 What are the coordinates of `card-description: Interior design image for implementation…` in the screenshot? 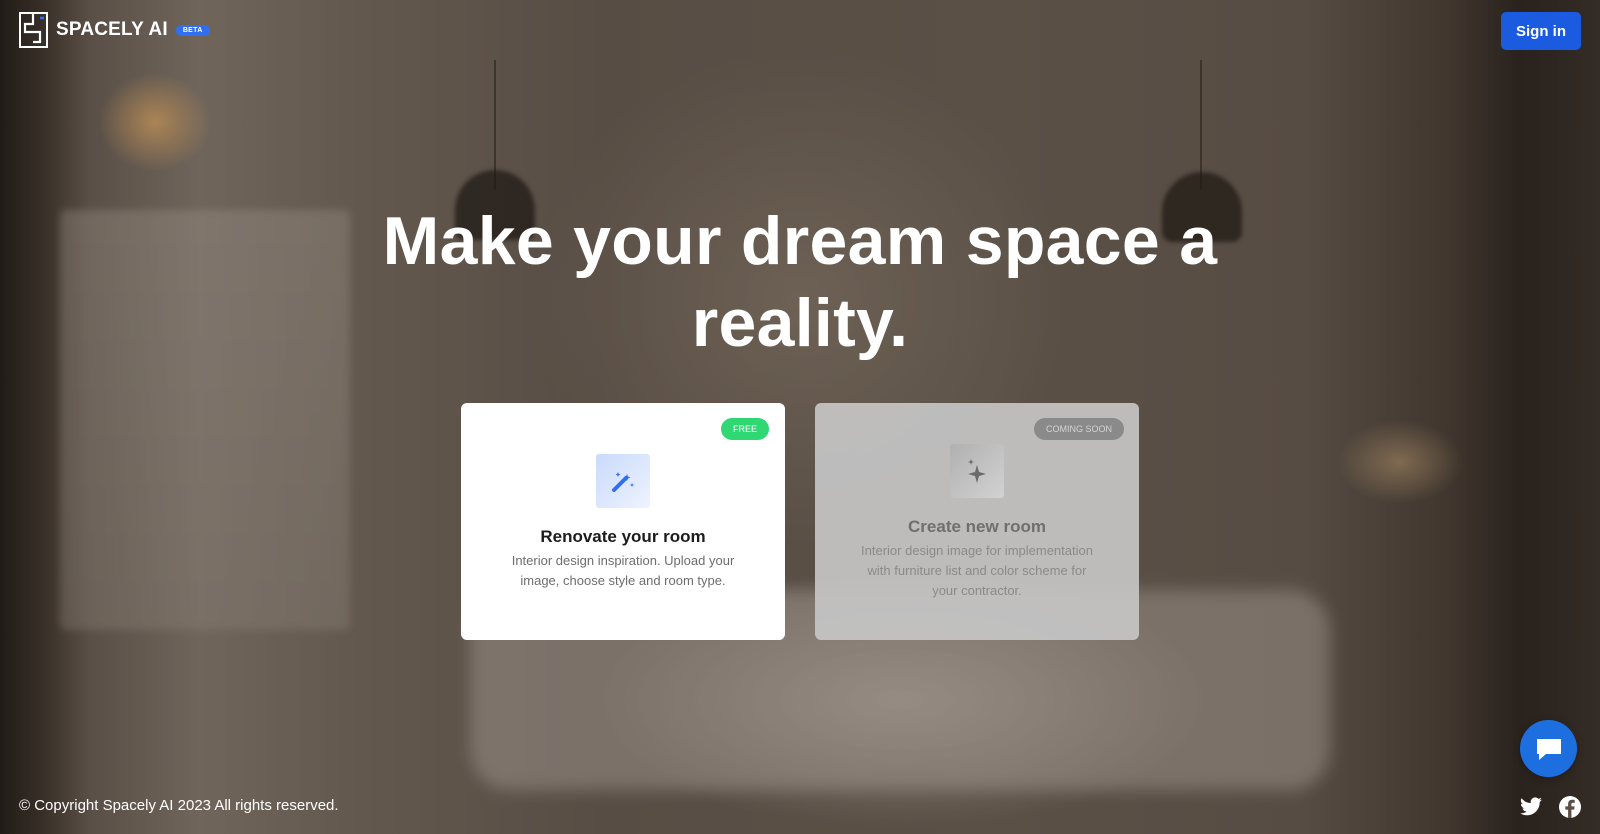 It's located at (977, 570).